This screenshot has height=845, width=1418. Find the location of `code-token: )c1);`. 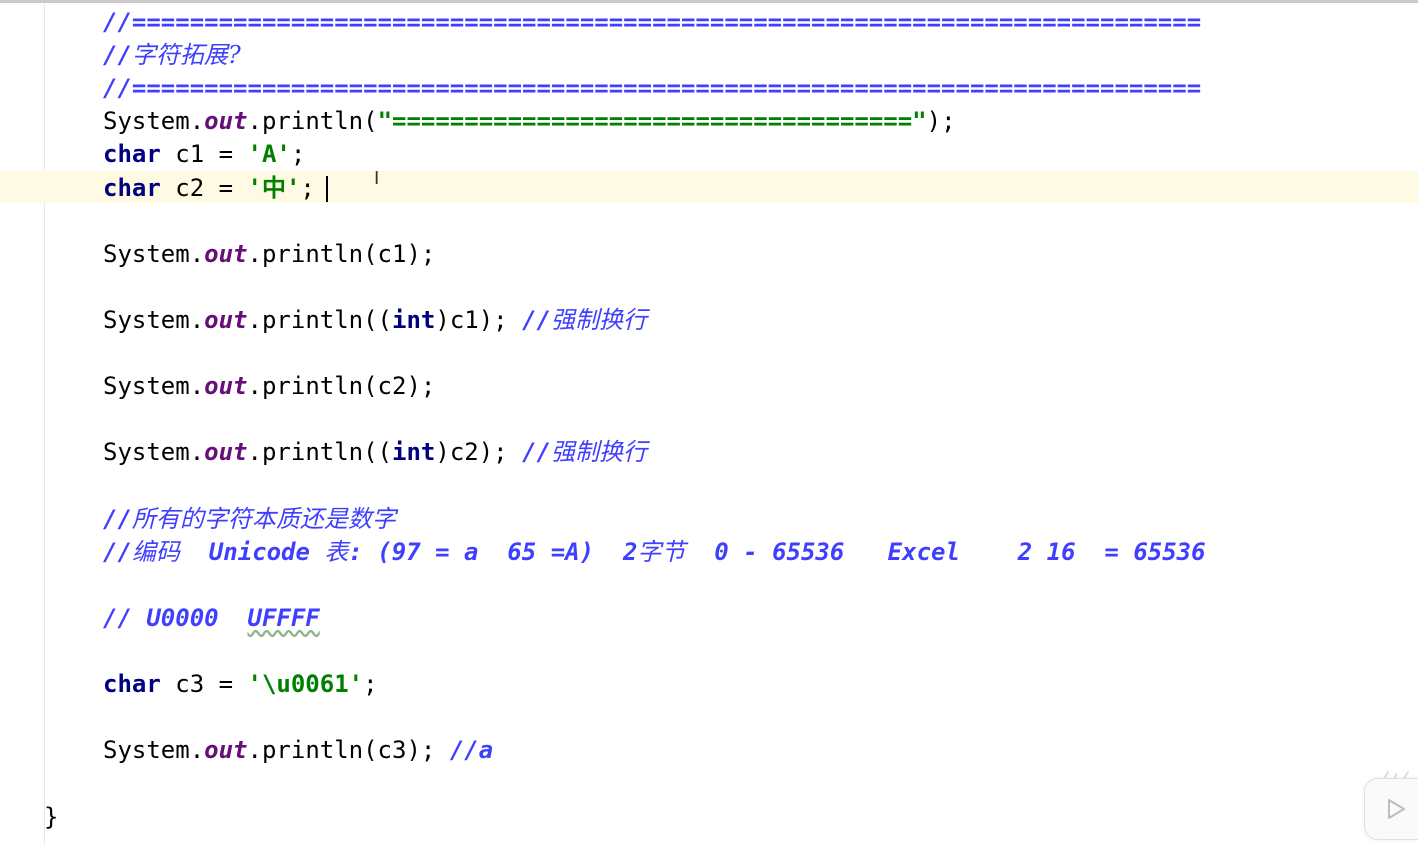

code-token: )c1); is located at coordinates (479, 319).